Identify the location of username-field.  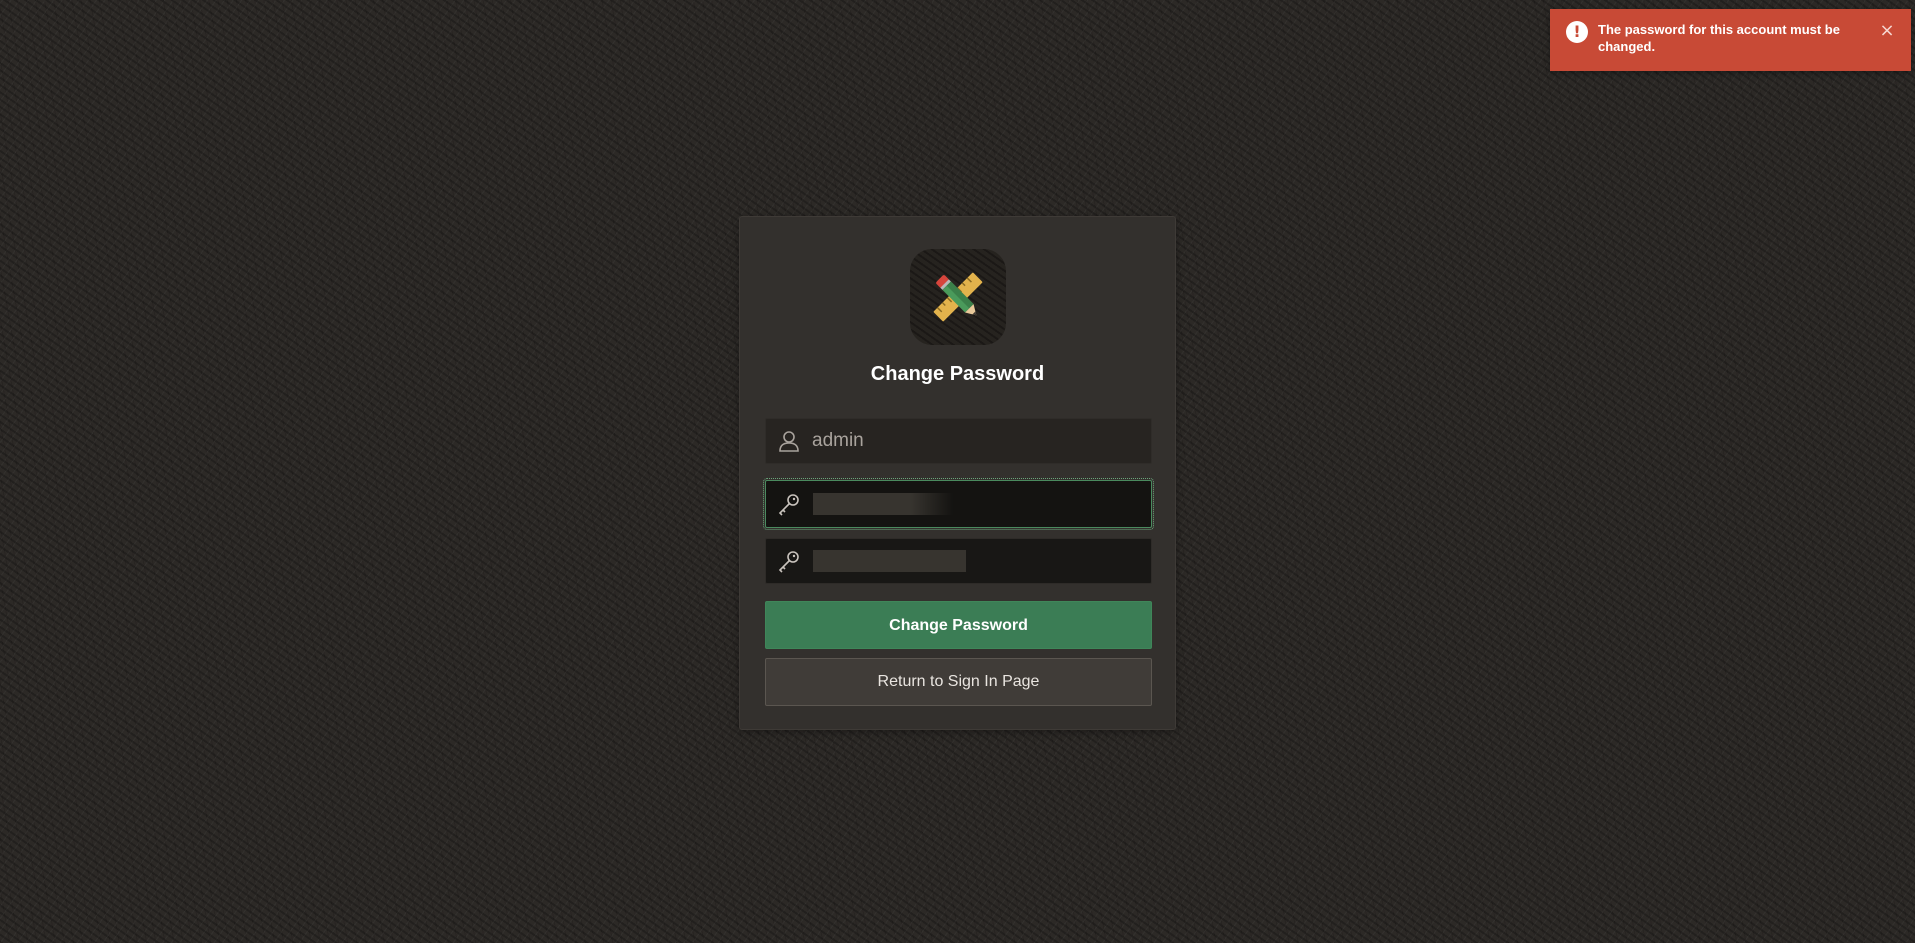
(958, 441).